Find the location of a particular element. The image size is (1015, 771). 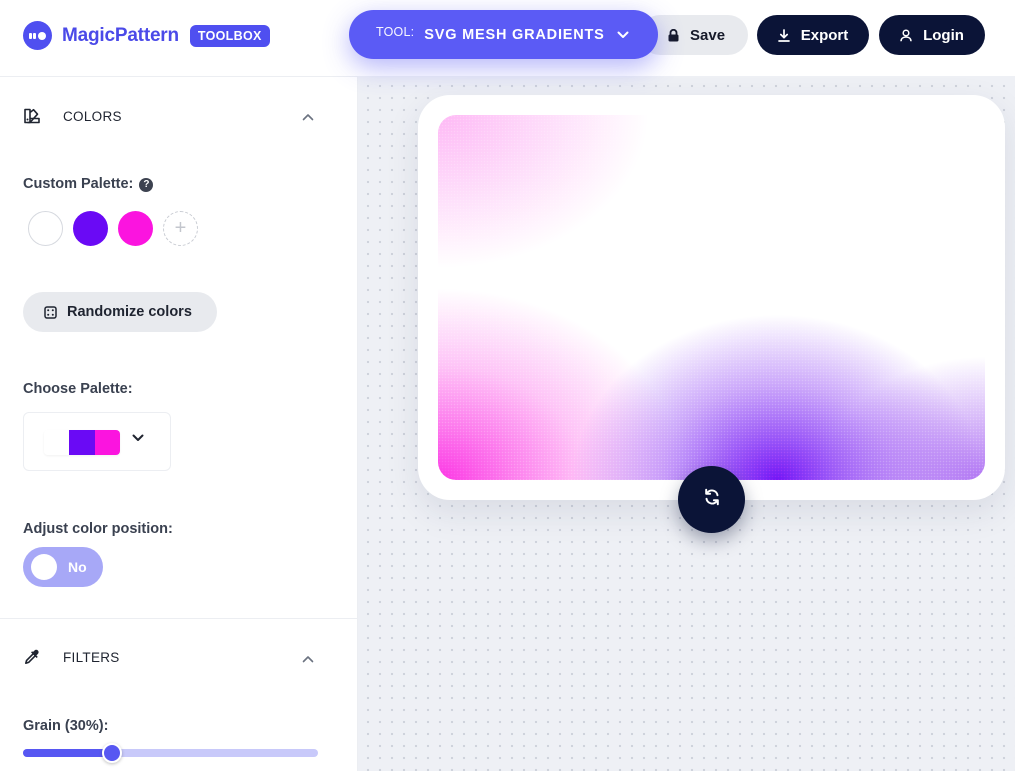

tool-prefix: TOOL: is located at coordinates (395, 31).